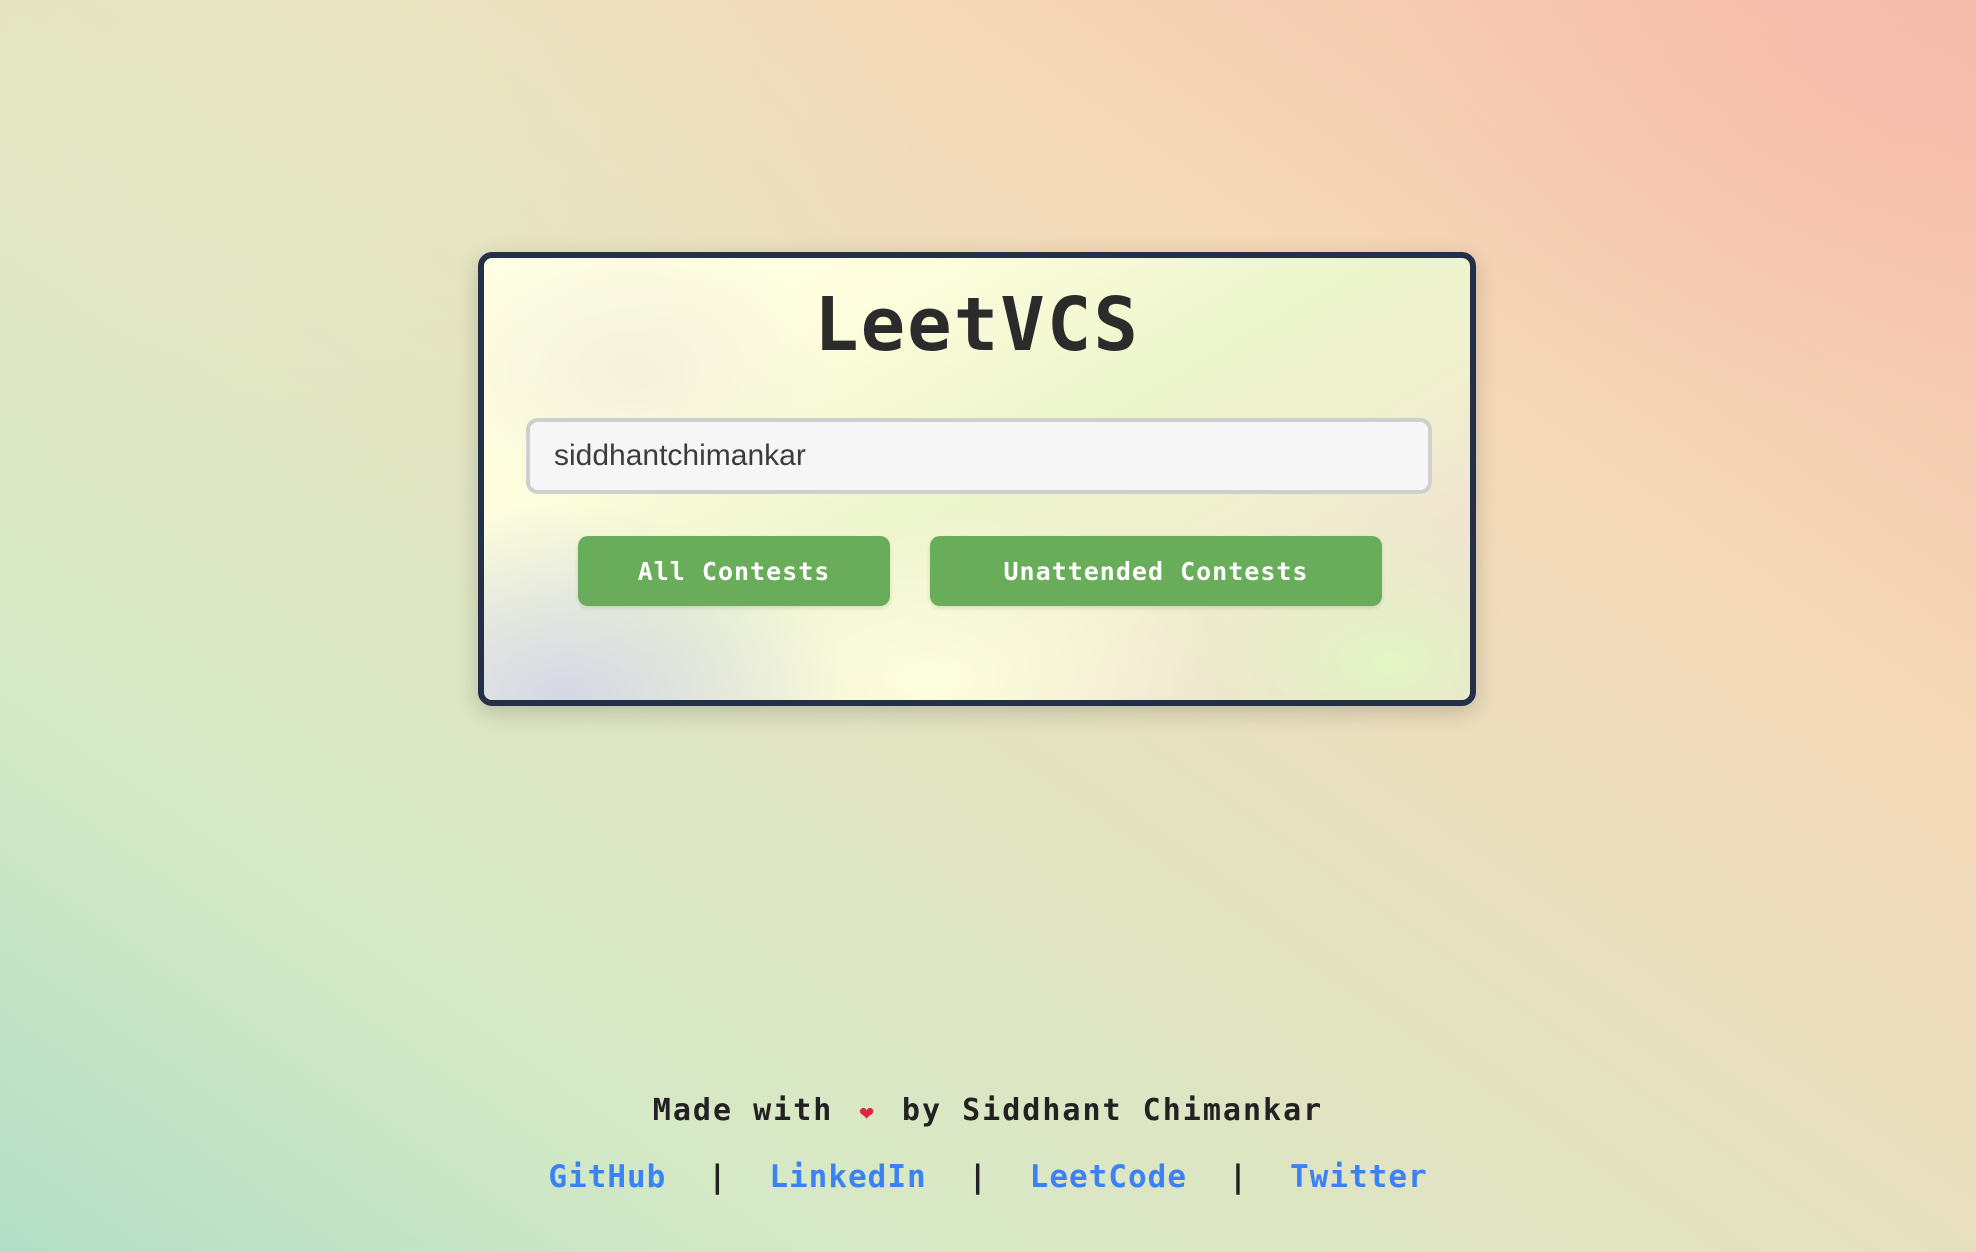 Image resolution: width=1976 pixels, height=1252 pixels. Describe the element at coordinates (847, 1177) in the screenshot. I see `linkedin-link: LinkedIn` at that location.